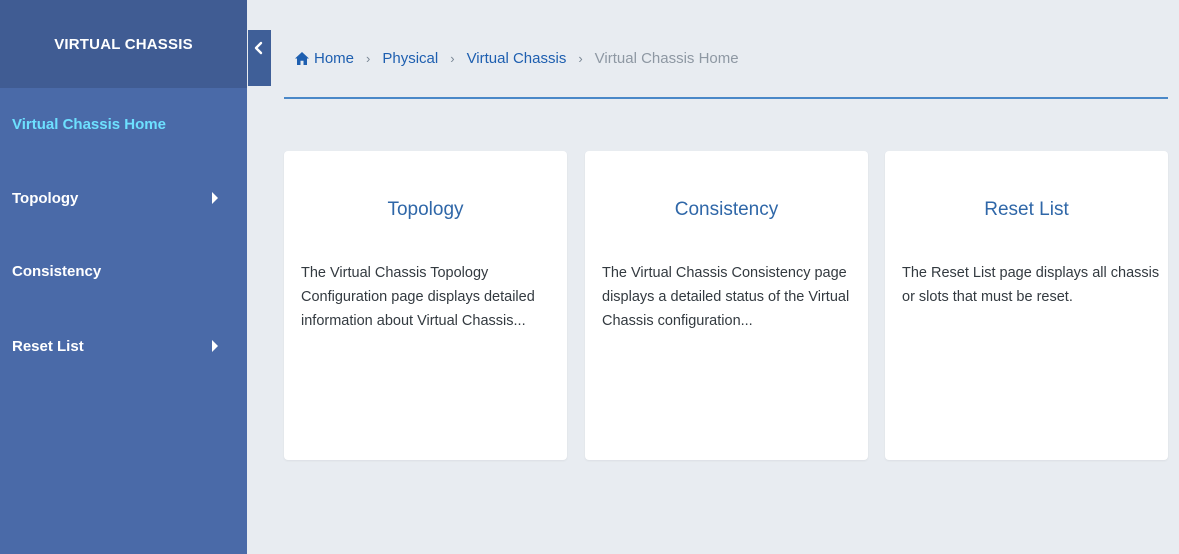 The height and width of the screenshot is (554, 1179). What do you see at coordinates (123, 271) in the screenshot?
I see `sidebar-item-consistency: Consistency` at bounding box center [123, 271].